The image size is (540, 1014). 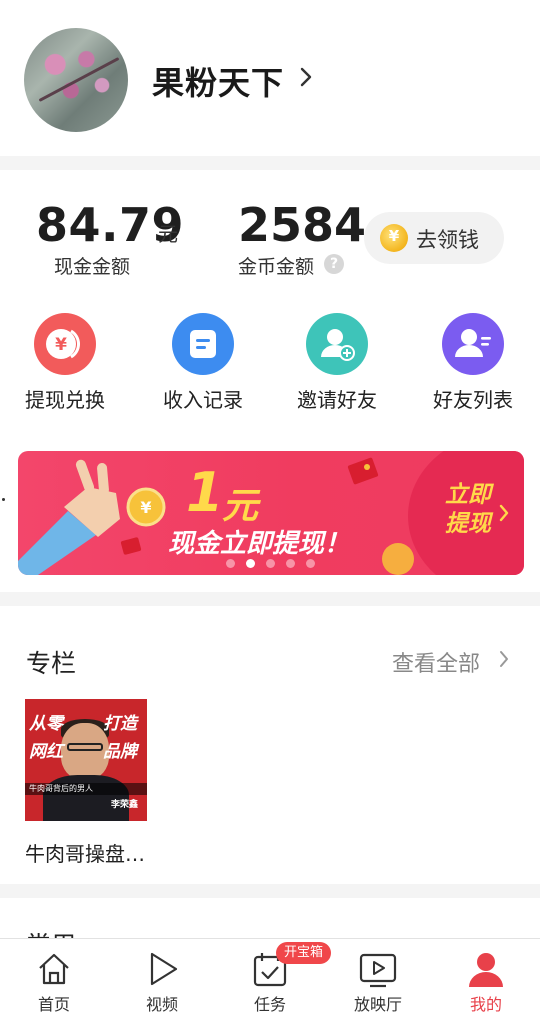 I want to click on claim-money-label: 去领钱, so click(x=447, y=240).